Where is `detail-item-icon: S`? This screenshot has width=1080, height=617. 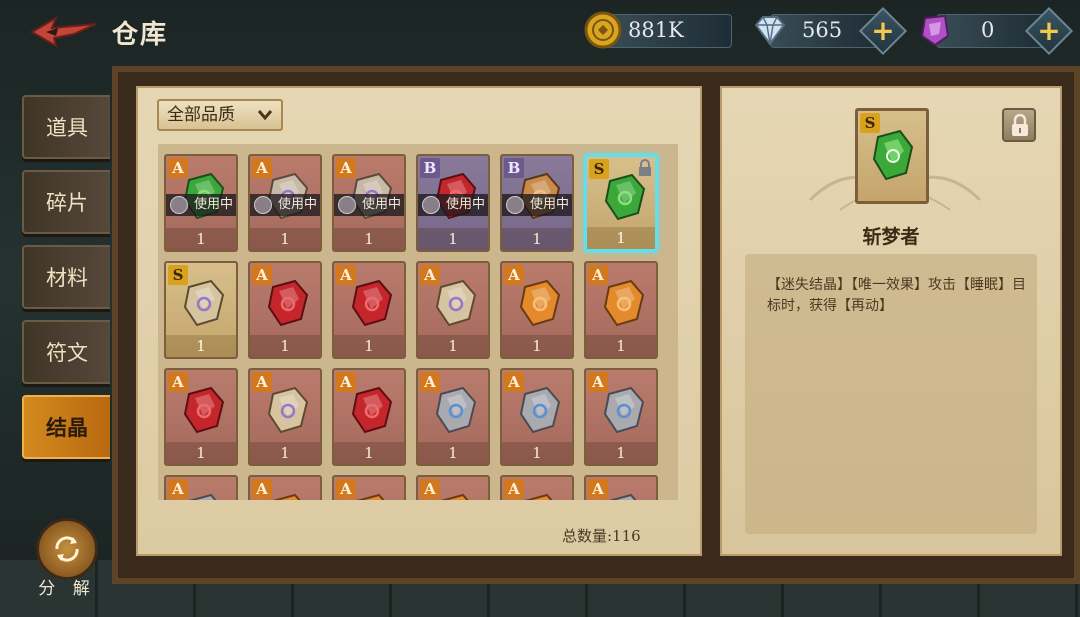 detail-item-icon: S is located at coordinates (892, 156).